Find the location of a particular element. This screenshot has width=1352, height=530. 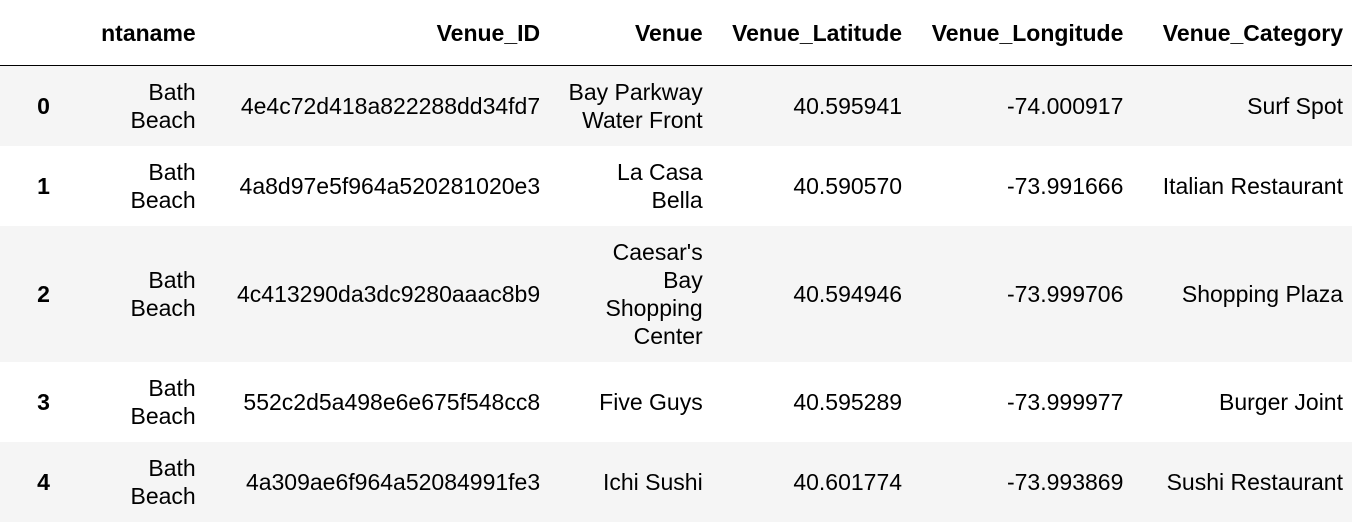

cell-latitude: 40.595289 is located at coordinates (848, 402).